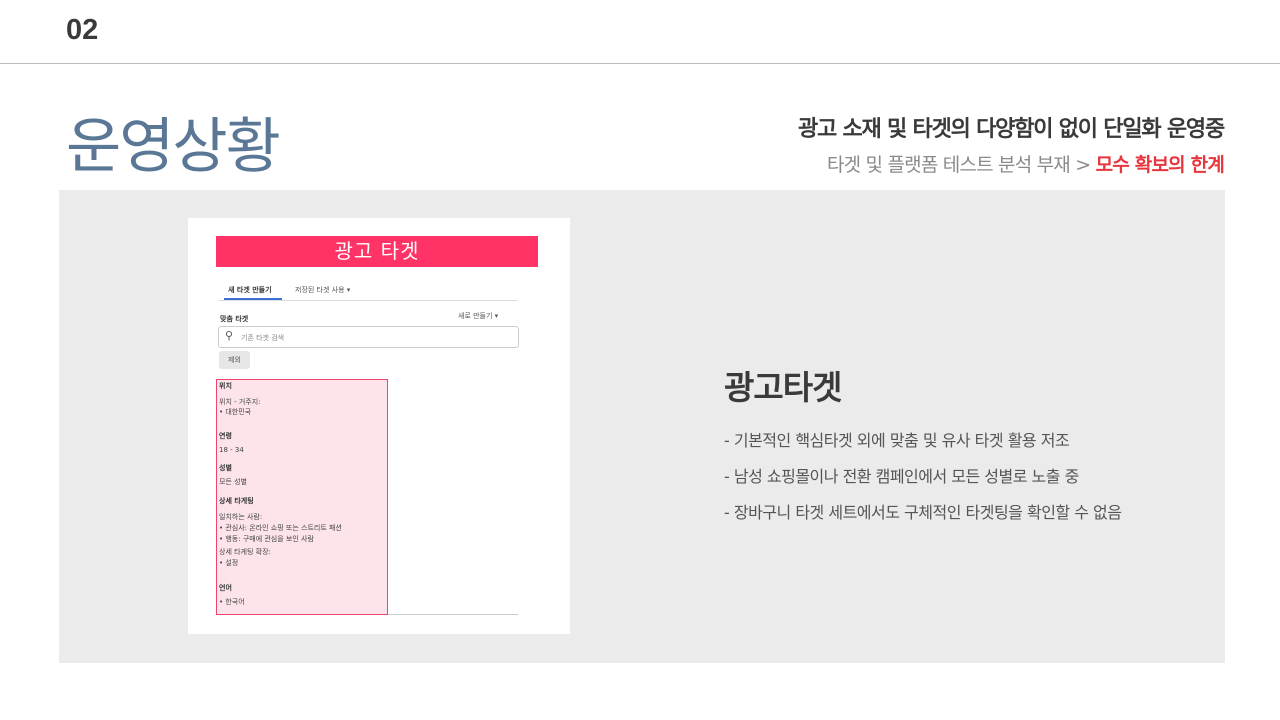 This screenshot has height=720, width=1280. Describe the element at coordinates (368, 337) in the screenshot. I see `target-search-input: ⚲ 기존 타겟 검색` at that location.